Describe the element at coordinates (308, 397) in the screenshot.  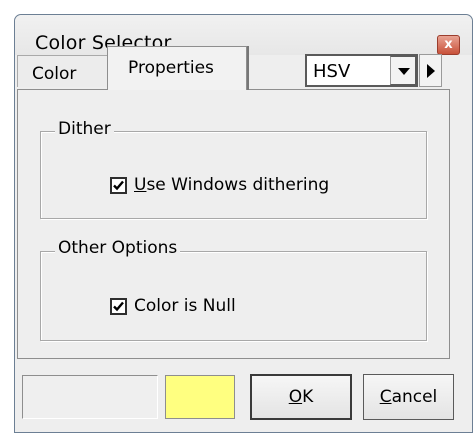
I see `ok-label-rest: K` at that location.